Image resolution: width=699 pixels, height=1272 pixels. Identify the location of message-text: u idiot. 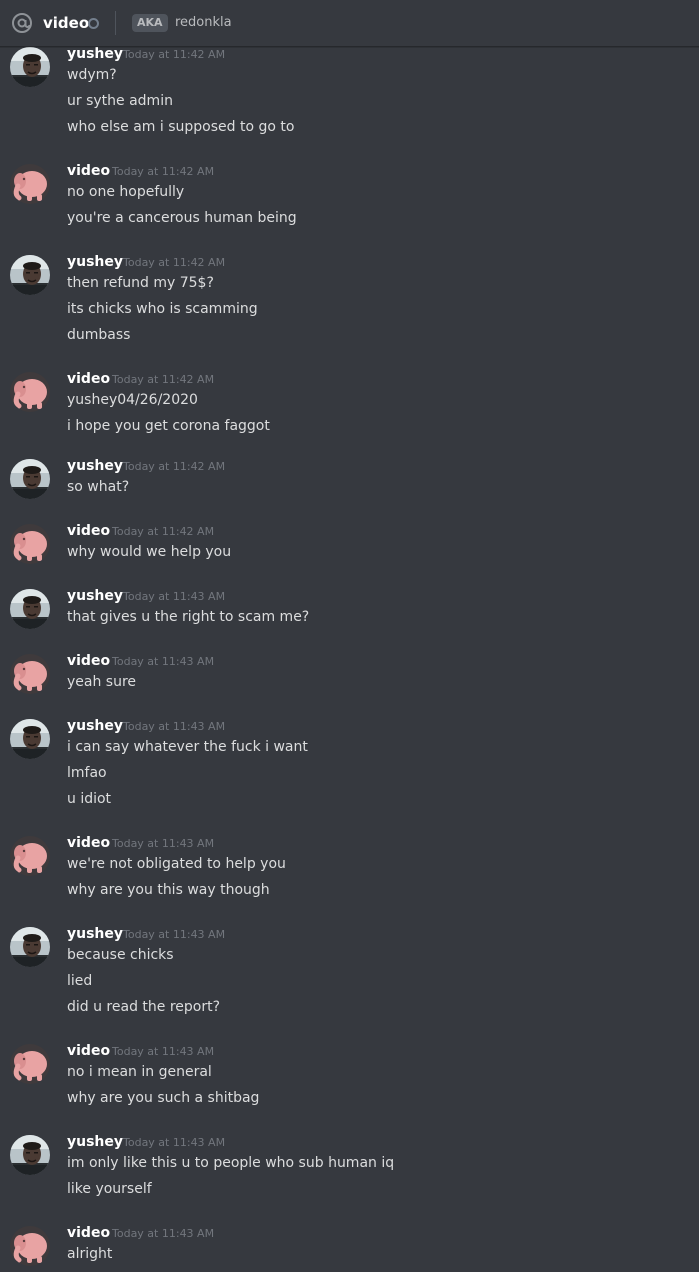
(89, 799).